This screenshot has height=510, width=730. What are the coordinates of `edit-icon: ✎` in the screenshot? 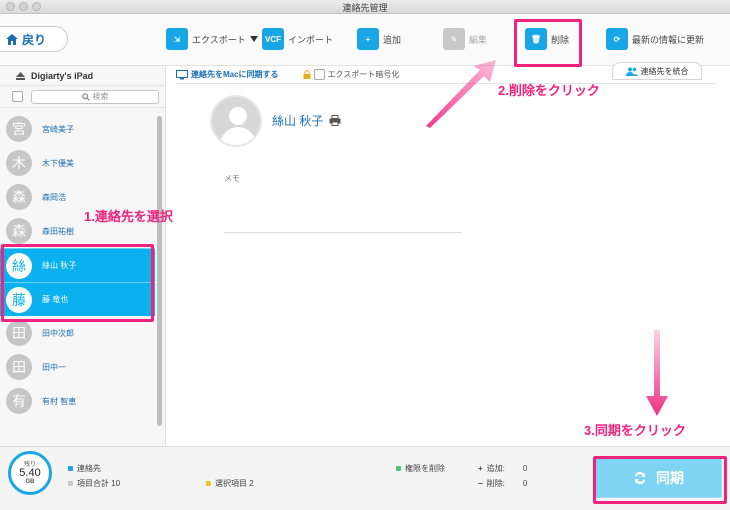 It's located at (454, 39).